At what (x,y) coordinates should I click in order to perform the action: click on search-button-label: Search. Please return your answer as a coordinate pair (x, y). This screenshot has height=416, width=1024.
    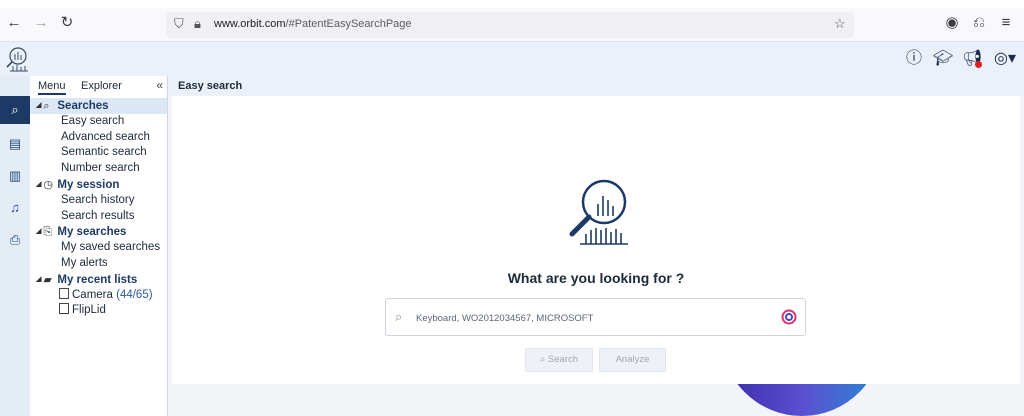
    Looking at the image, I should click on (563, 359).